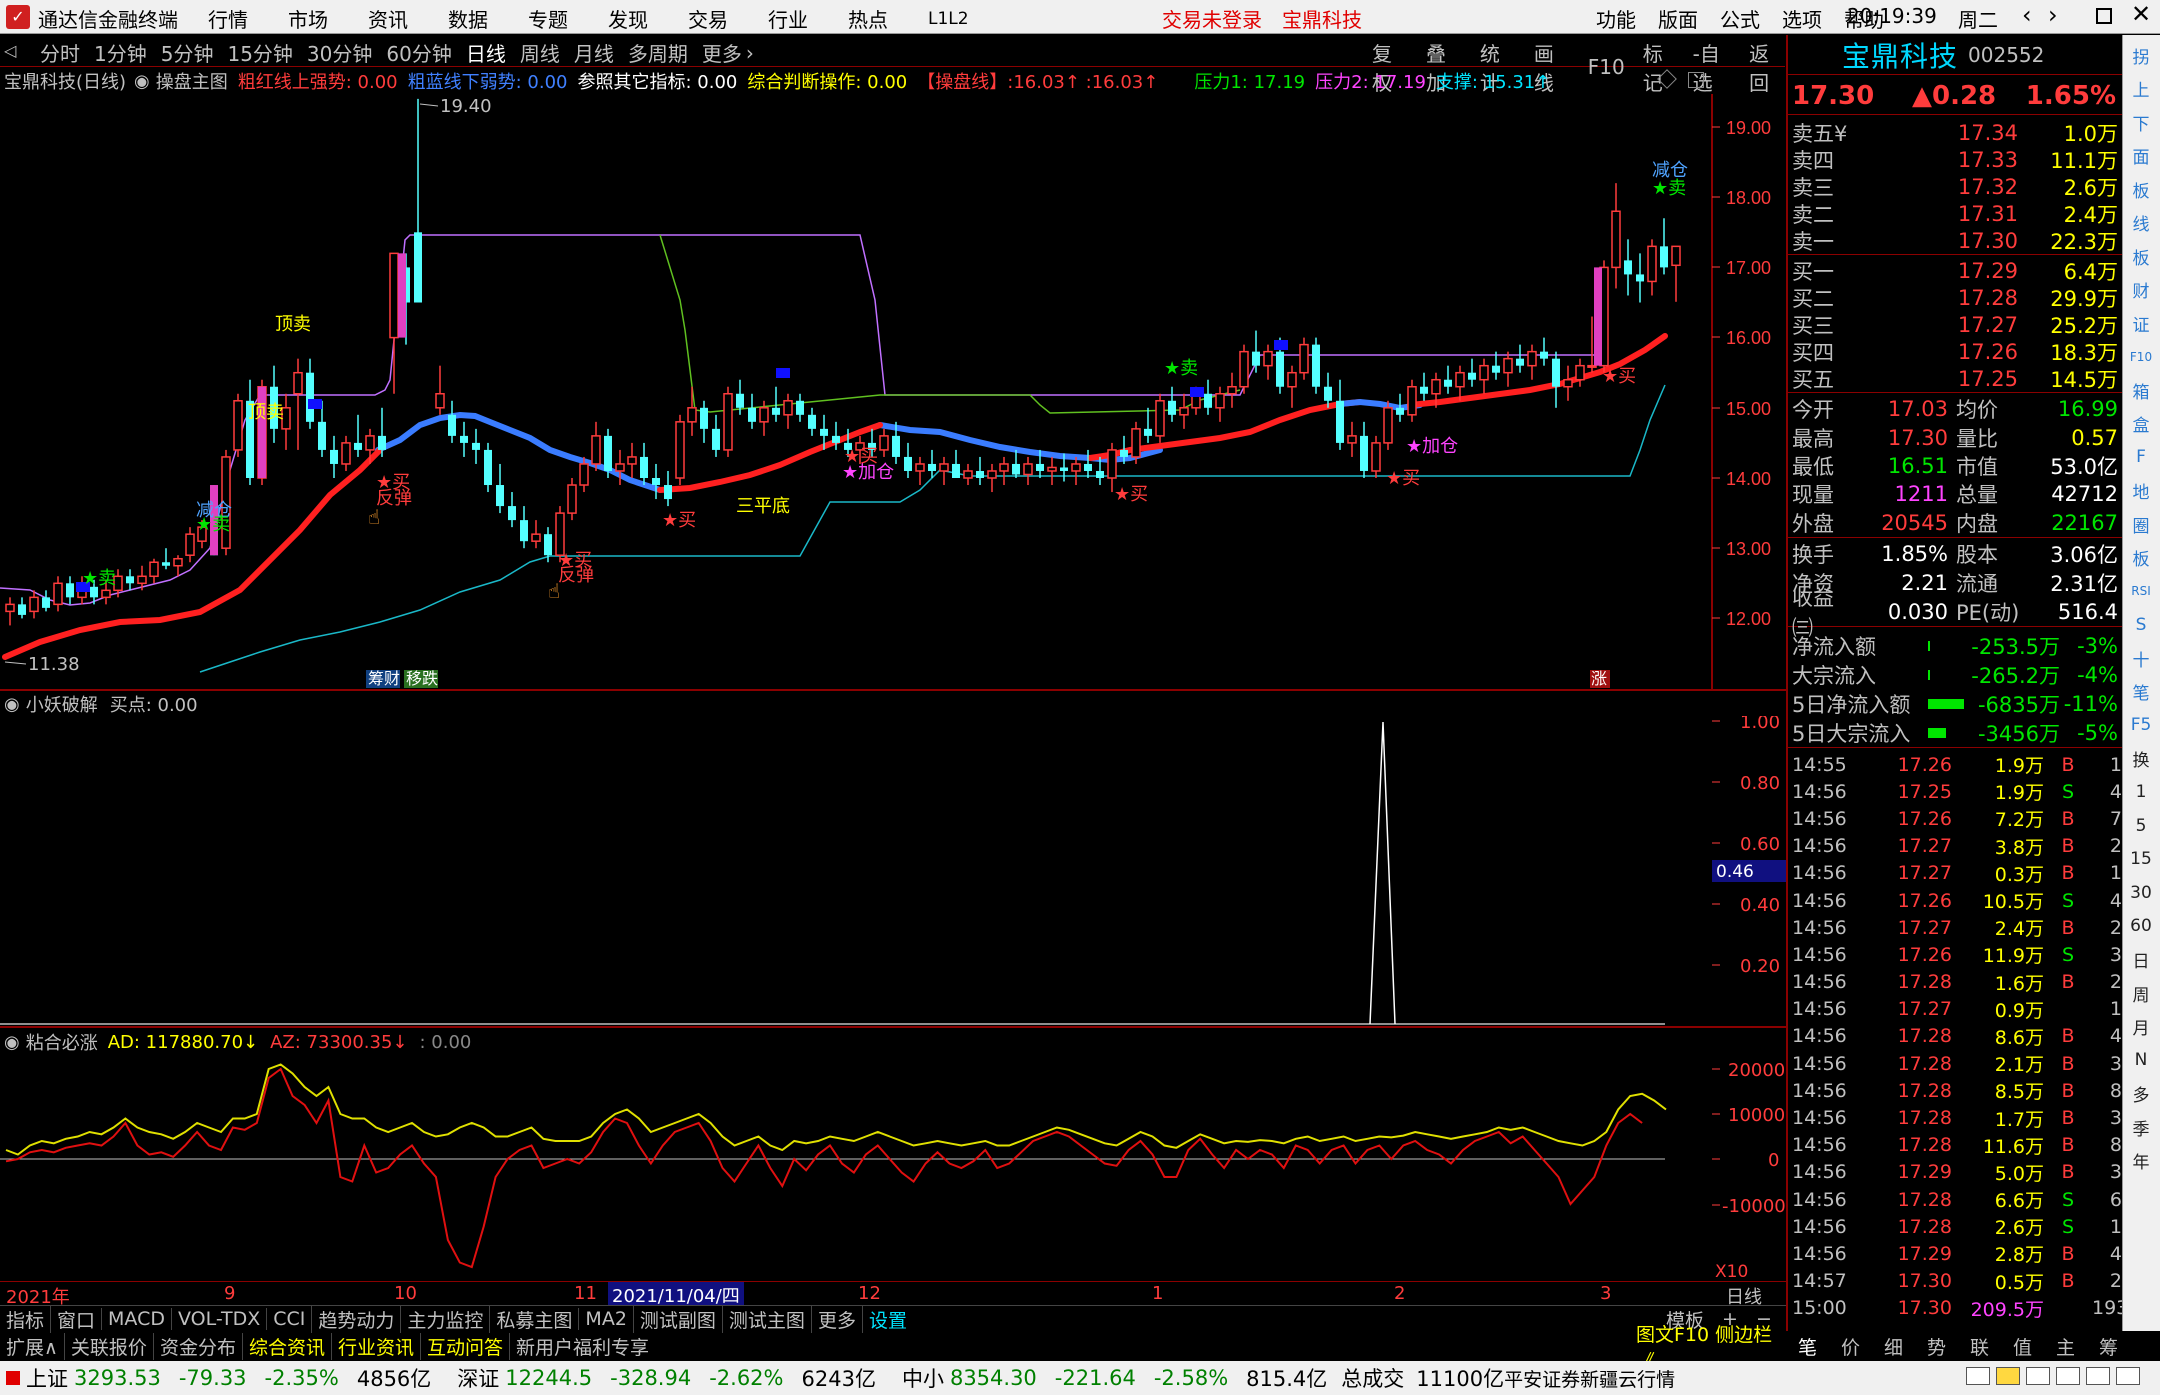 The width and height of the screenshot is (2160, 1395). Describe the element at coordinates (2141, 457) in the screenshot. I see `side-toolbar-button: F` at that location.